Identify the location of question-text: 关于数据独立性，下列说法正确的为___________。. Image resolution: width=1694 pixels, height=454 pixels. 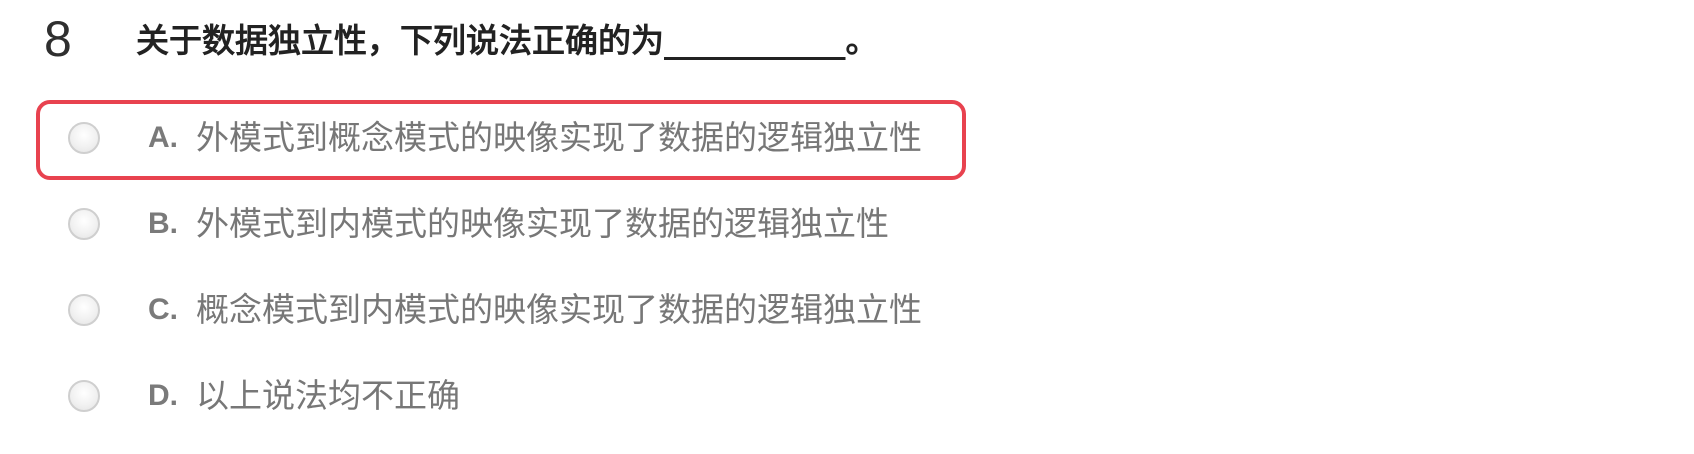
(507, 40).